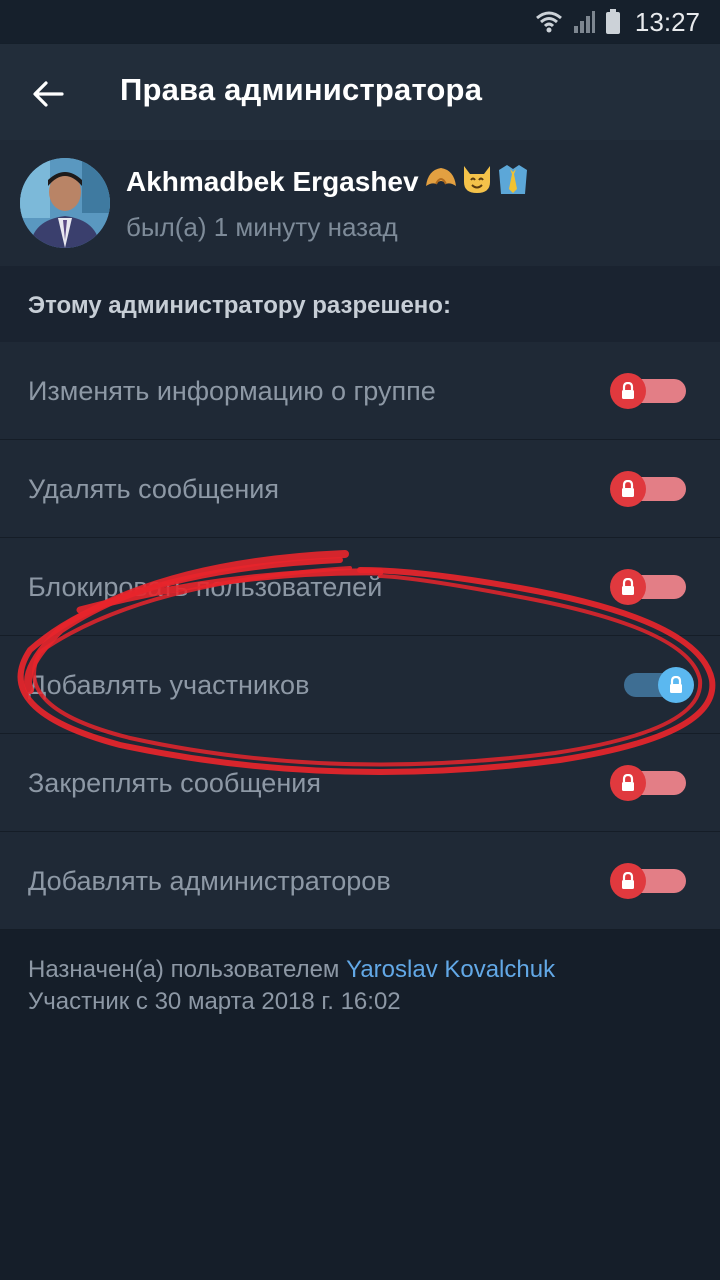 The image size is (720, 1280). I want to click on assigned-by-link: Yaroslav Kovalchuk, so click(450, 969).